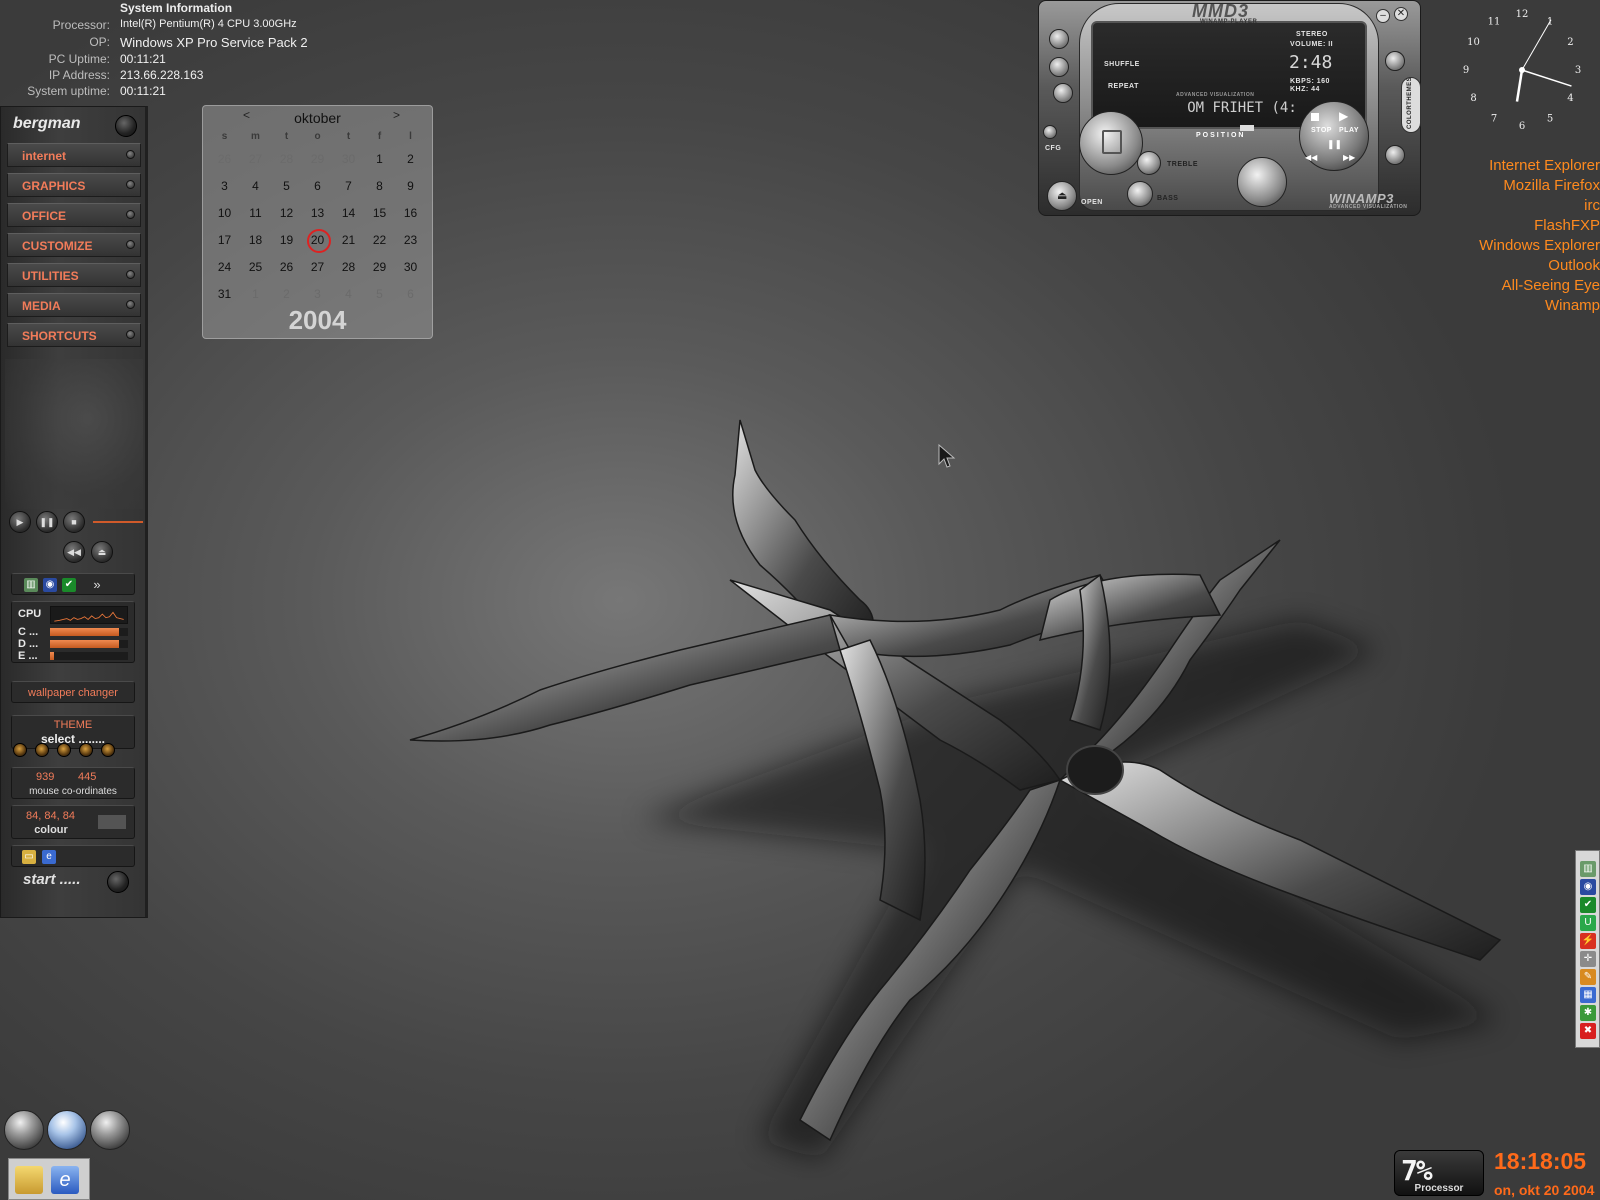 Image resolution: width=1600 pixels, height=1200 pixels. Describe the element at coordinates (286, 240) in the screenshot. I see `calendar-day: 19` at that location.